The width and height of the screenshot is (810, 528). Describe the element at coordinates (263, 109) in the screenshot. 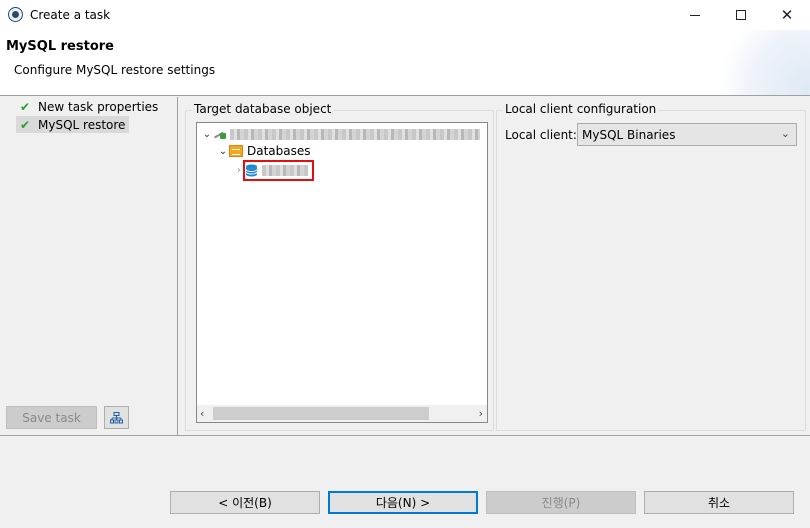

I see `target-group-title: Target database object` at that location.